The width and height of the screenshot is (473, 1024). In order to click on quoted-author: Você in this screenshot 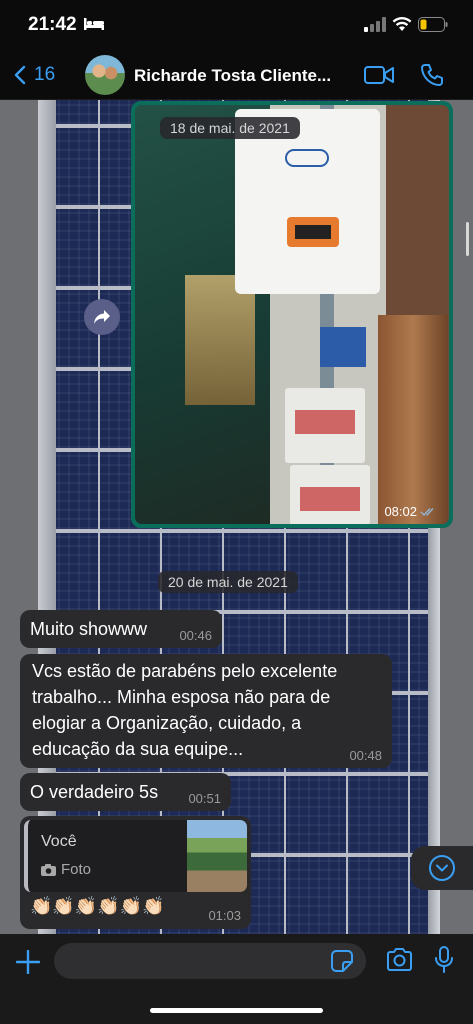, I will do `click(59, 841)`.